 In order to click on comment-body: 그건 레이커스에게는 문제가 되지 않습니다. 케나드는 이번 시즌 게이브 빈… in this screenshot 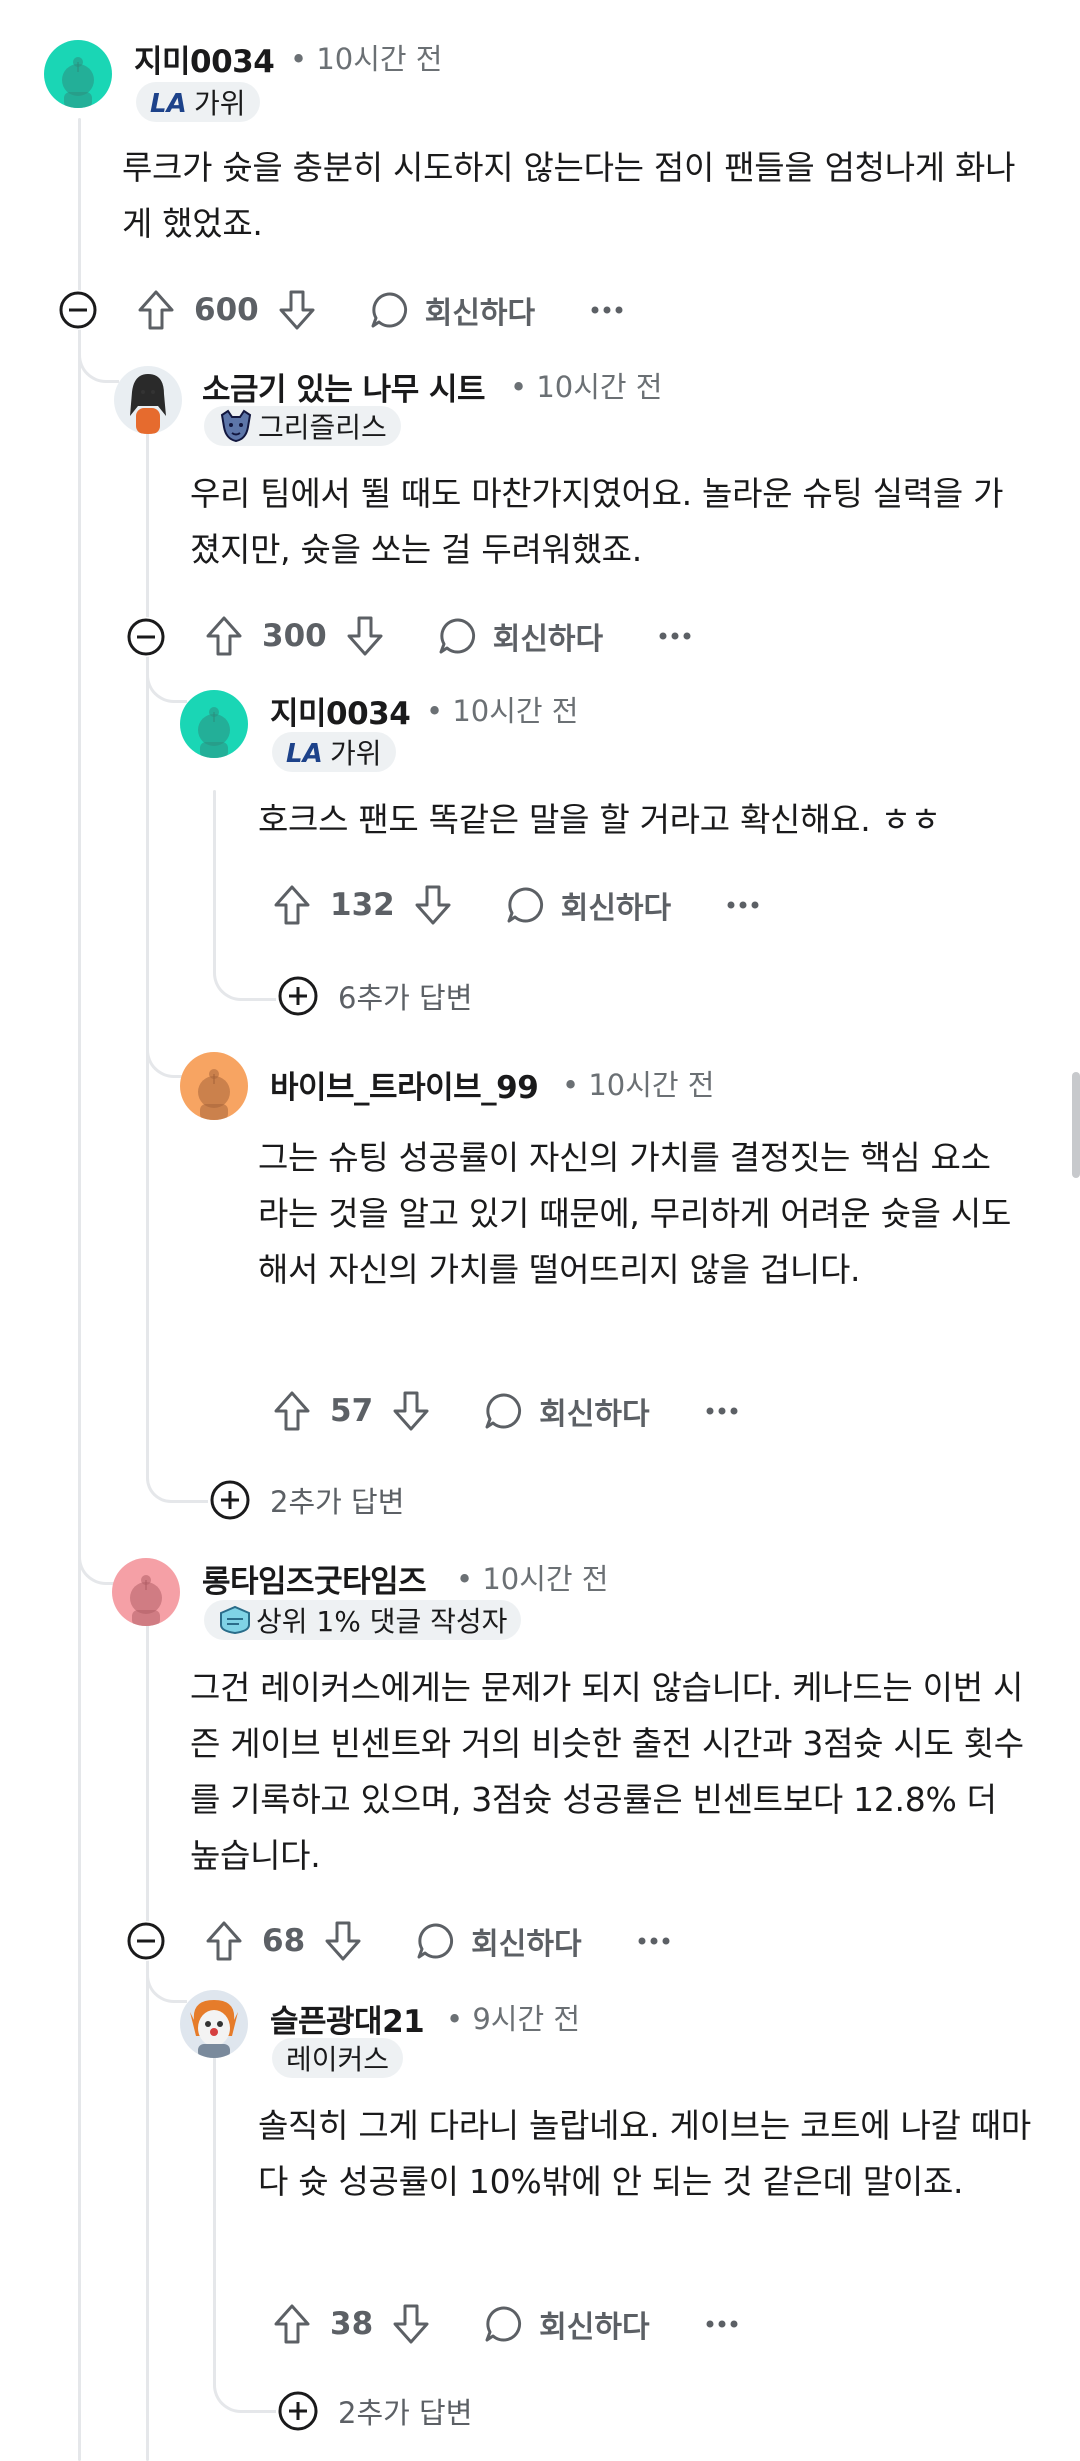, I will do `click(607, 1771)`.